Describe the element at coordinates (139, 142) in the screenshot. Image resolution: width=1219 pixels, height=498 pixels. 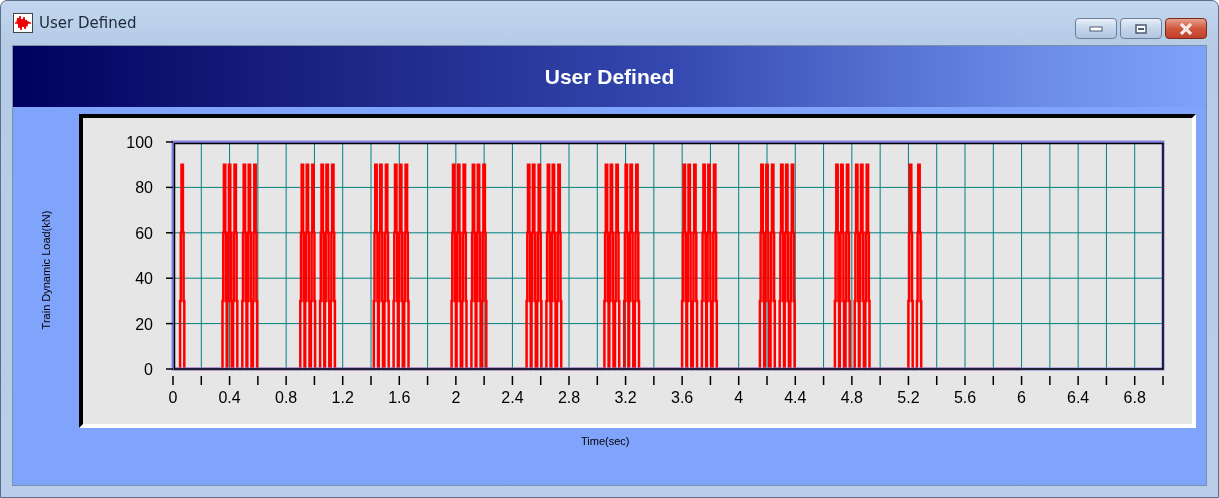
I see `y-tick-label: 100` at that location.